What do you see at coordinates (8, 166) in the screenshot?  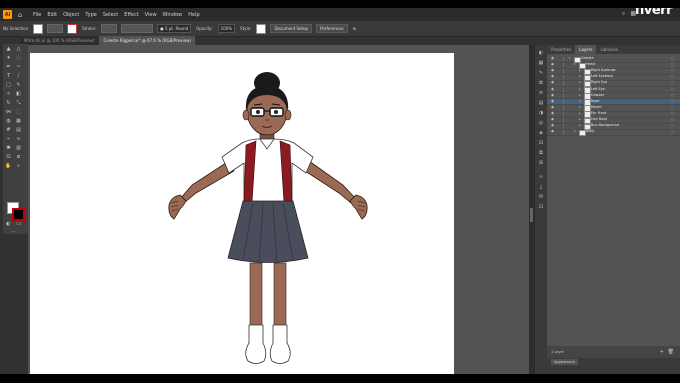 I see `hand-tool-icon: ✋` at bounding box center [8, 166].